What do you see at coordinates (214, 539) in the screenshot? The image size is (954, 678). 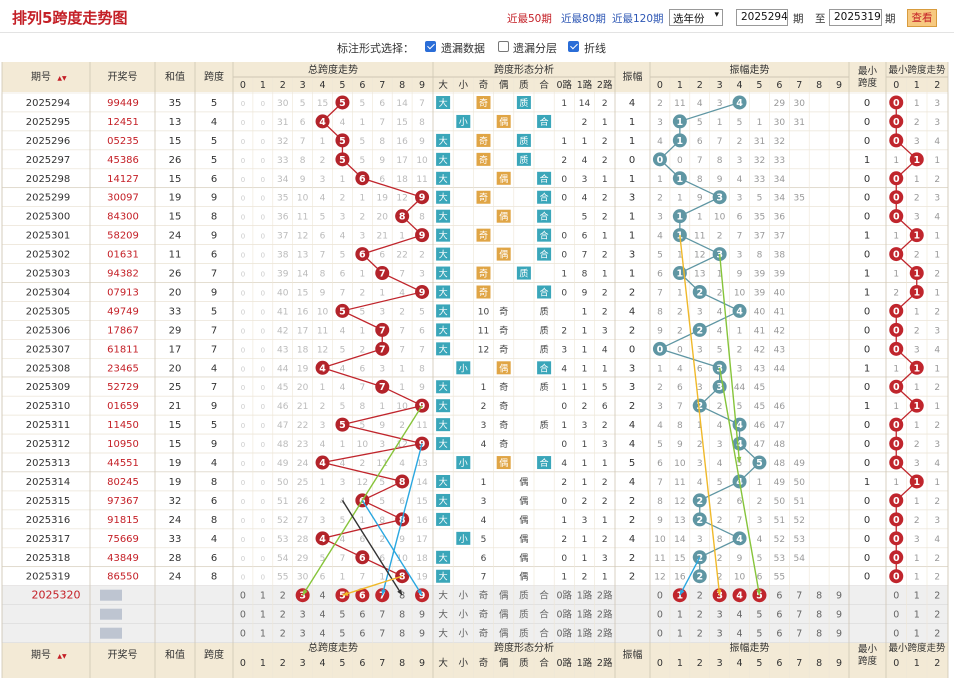 I see `span-cell: 4` at bounding box center [214, 539].